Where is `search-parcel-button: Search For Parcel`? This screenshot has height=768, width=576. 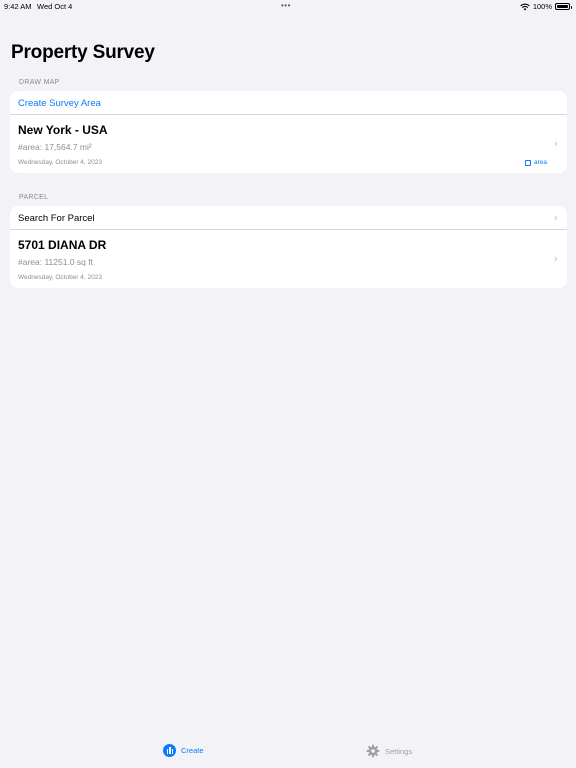 search-parcel-button: Search For Parcel is located at coordinates (56, 218).